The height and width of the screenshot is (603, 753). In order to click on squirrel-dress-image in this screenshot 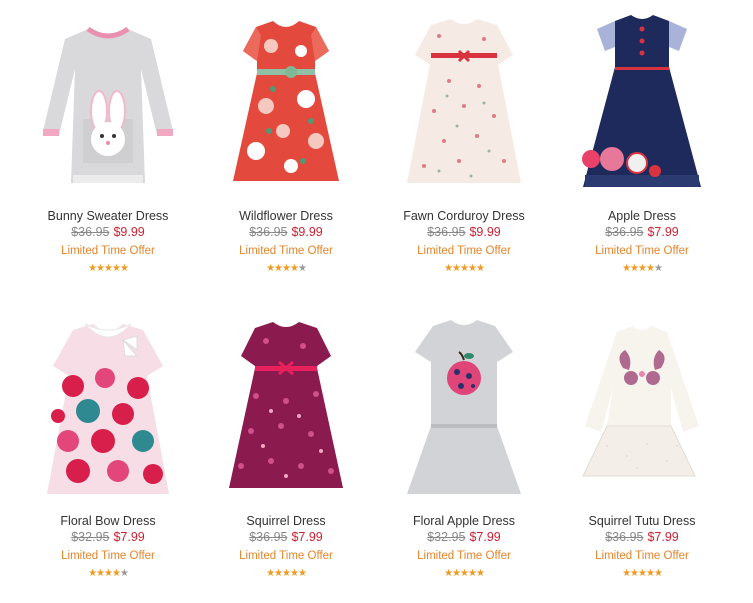, I will do `click(286, 406)`.